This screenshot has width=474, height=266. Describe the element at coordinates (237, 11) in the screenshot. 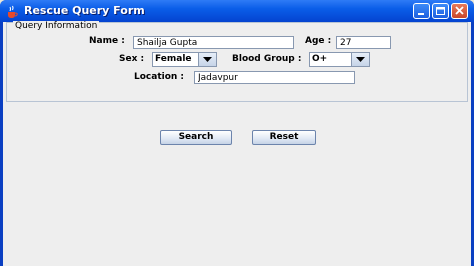

I see `title-bar: Rescue Query Form` at that location.